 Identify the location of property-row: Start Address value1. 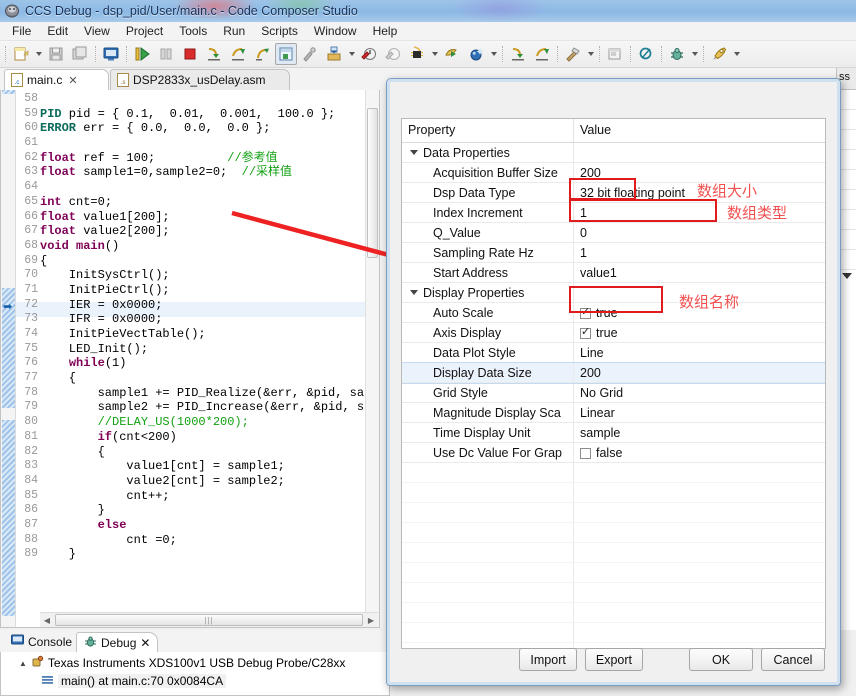
(613, 273).